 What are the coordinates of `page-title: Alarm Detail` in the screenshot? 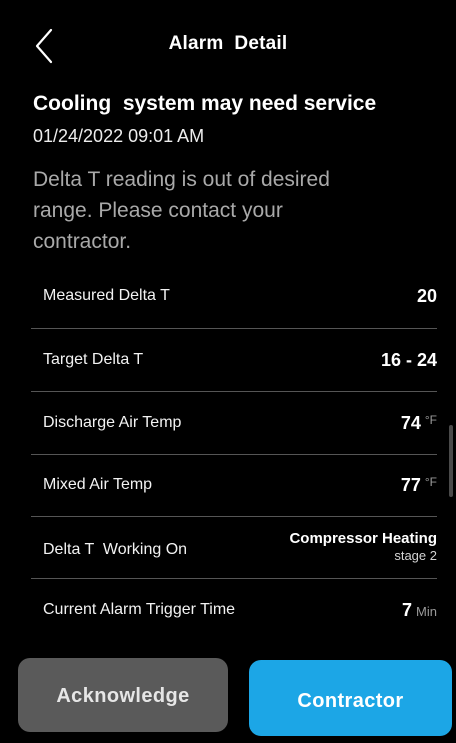 It's located at (228, 43).